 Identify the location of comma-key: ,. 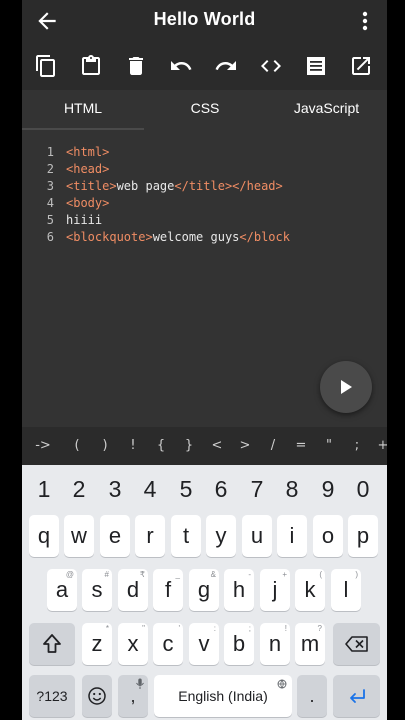
(133, 696).